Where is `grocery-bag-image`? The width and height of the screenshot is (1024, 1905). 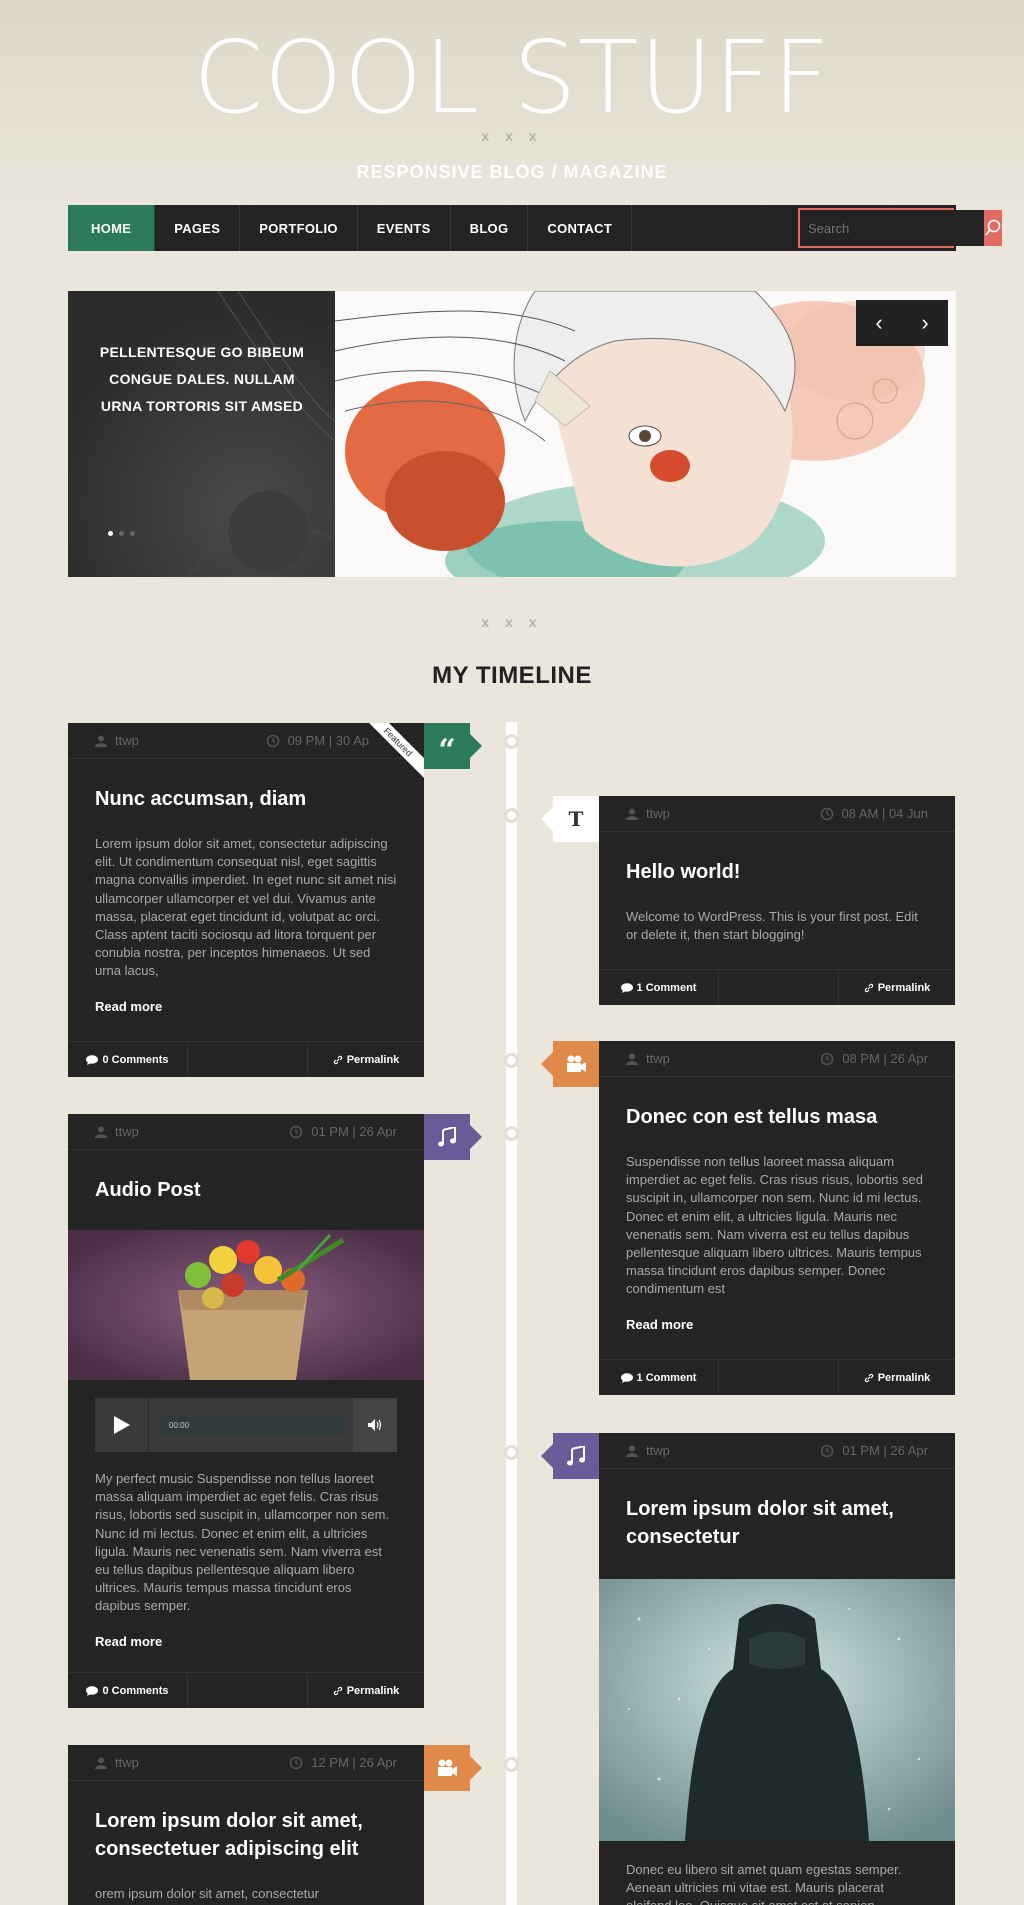
grocery-bag-image is located at coordinates (246, 1305).